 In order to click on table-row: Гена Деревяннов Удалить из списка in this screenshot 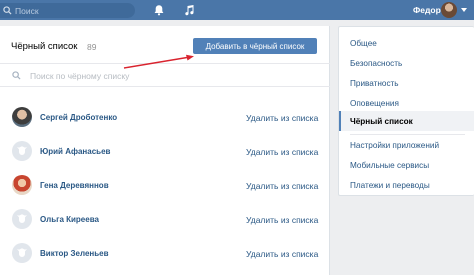, I will do `click(165, 185)`.